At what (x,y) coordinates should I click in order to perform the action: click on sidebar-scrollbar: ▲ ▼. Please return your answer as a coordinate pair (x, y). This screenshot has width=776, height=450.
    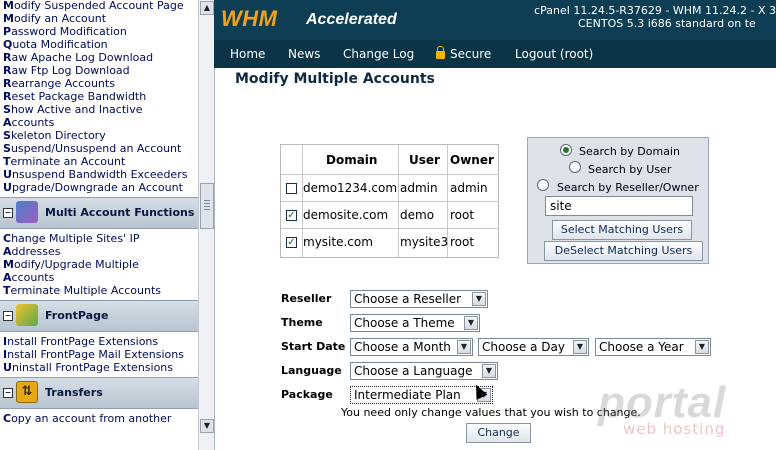
    Looking at the image, I should click on (206, 225).